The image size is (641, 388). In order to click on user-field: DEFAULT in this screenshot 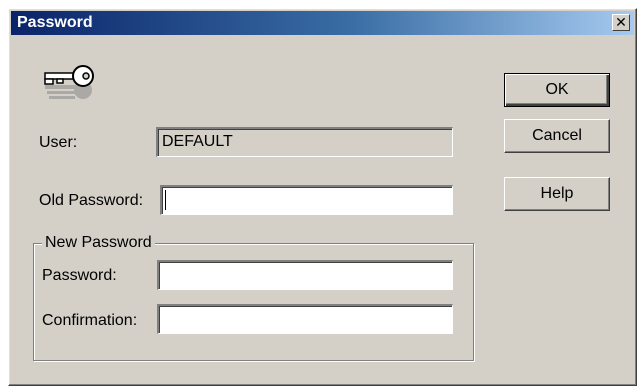, I will do `click(304, 142)`.